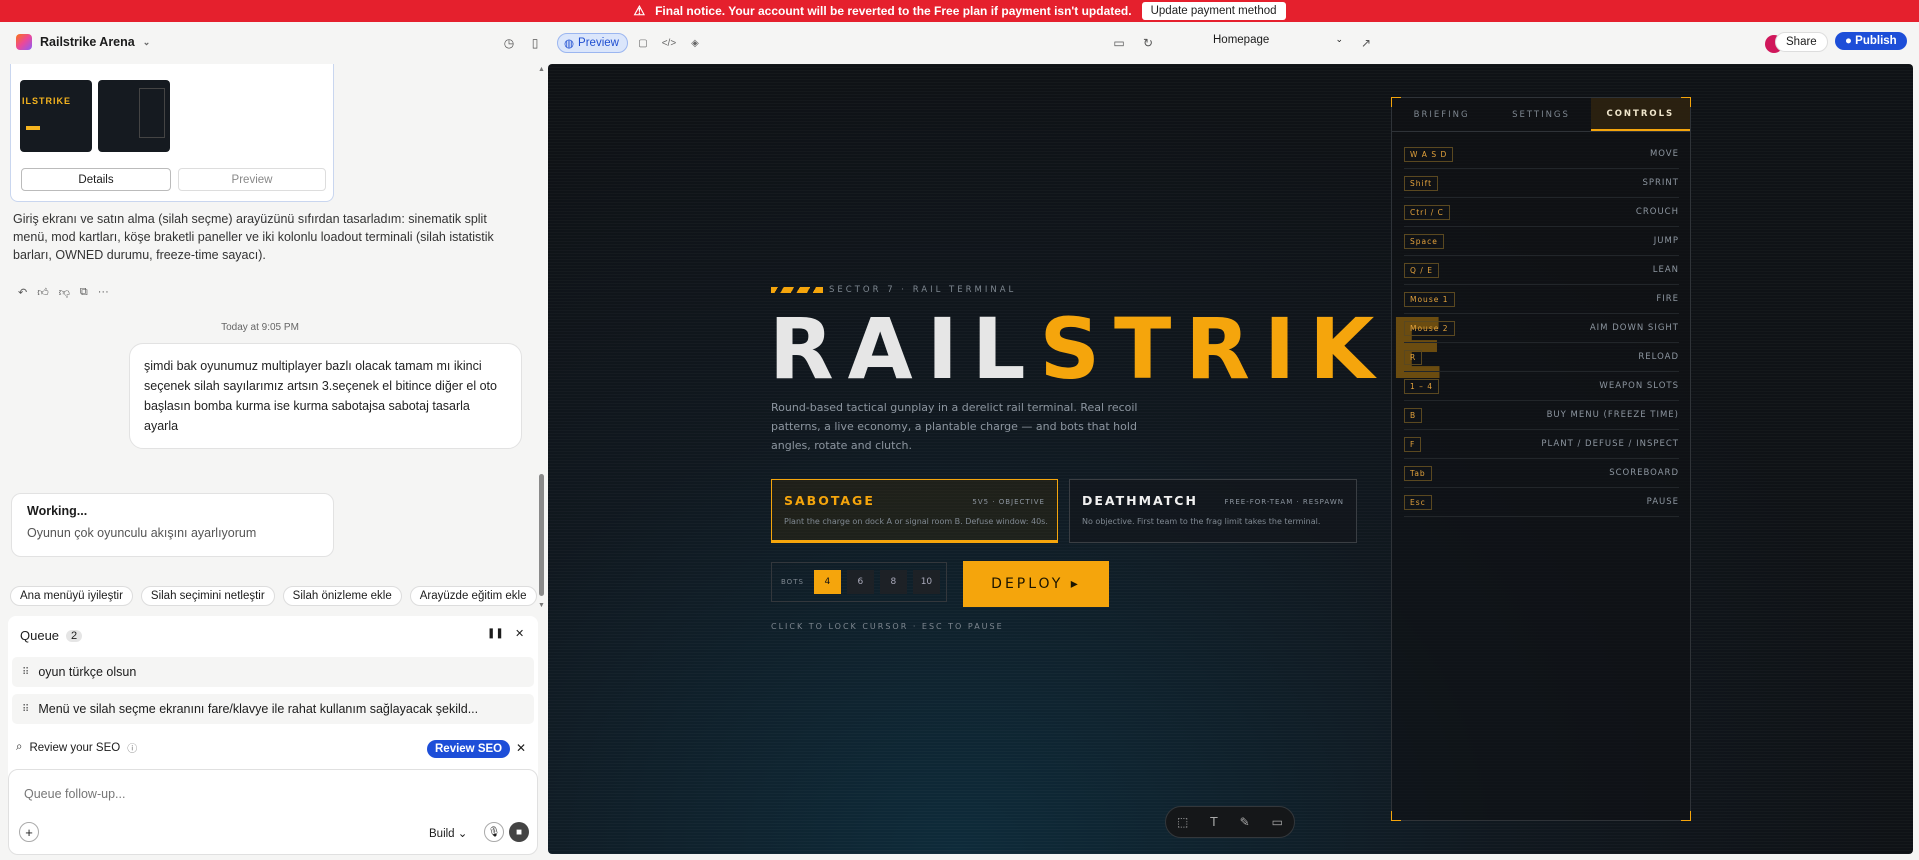 The image size is (1919, 860). Describe the element at coordinates (1284, 502) in the screenshot. I see `mode-tag: FREE-FOR-TEAM · RESPAWN` at that location.